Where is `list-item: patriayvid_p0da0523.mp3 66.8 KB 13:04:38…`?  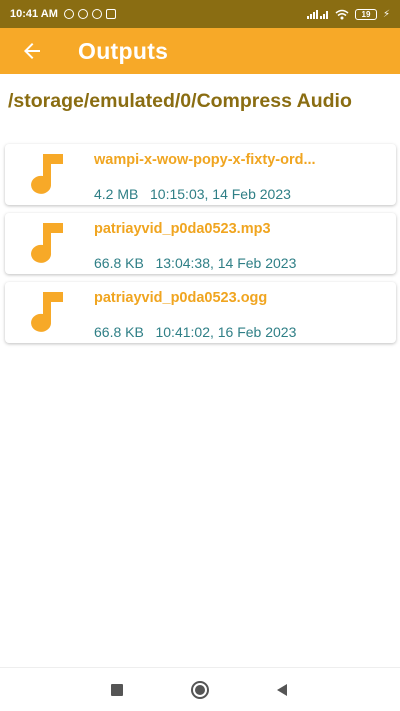 list-item: patriayvid_p0da0523.mp3 66.8 KB 13:04:38… is located at coordinates (200, 243).